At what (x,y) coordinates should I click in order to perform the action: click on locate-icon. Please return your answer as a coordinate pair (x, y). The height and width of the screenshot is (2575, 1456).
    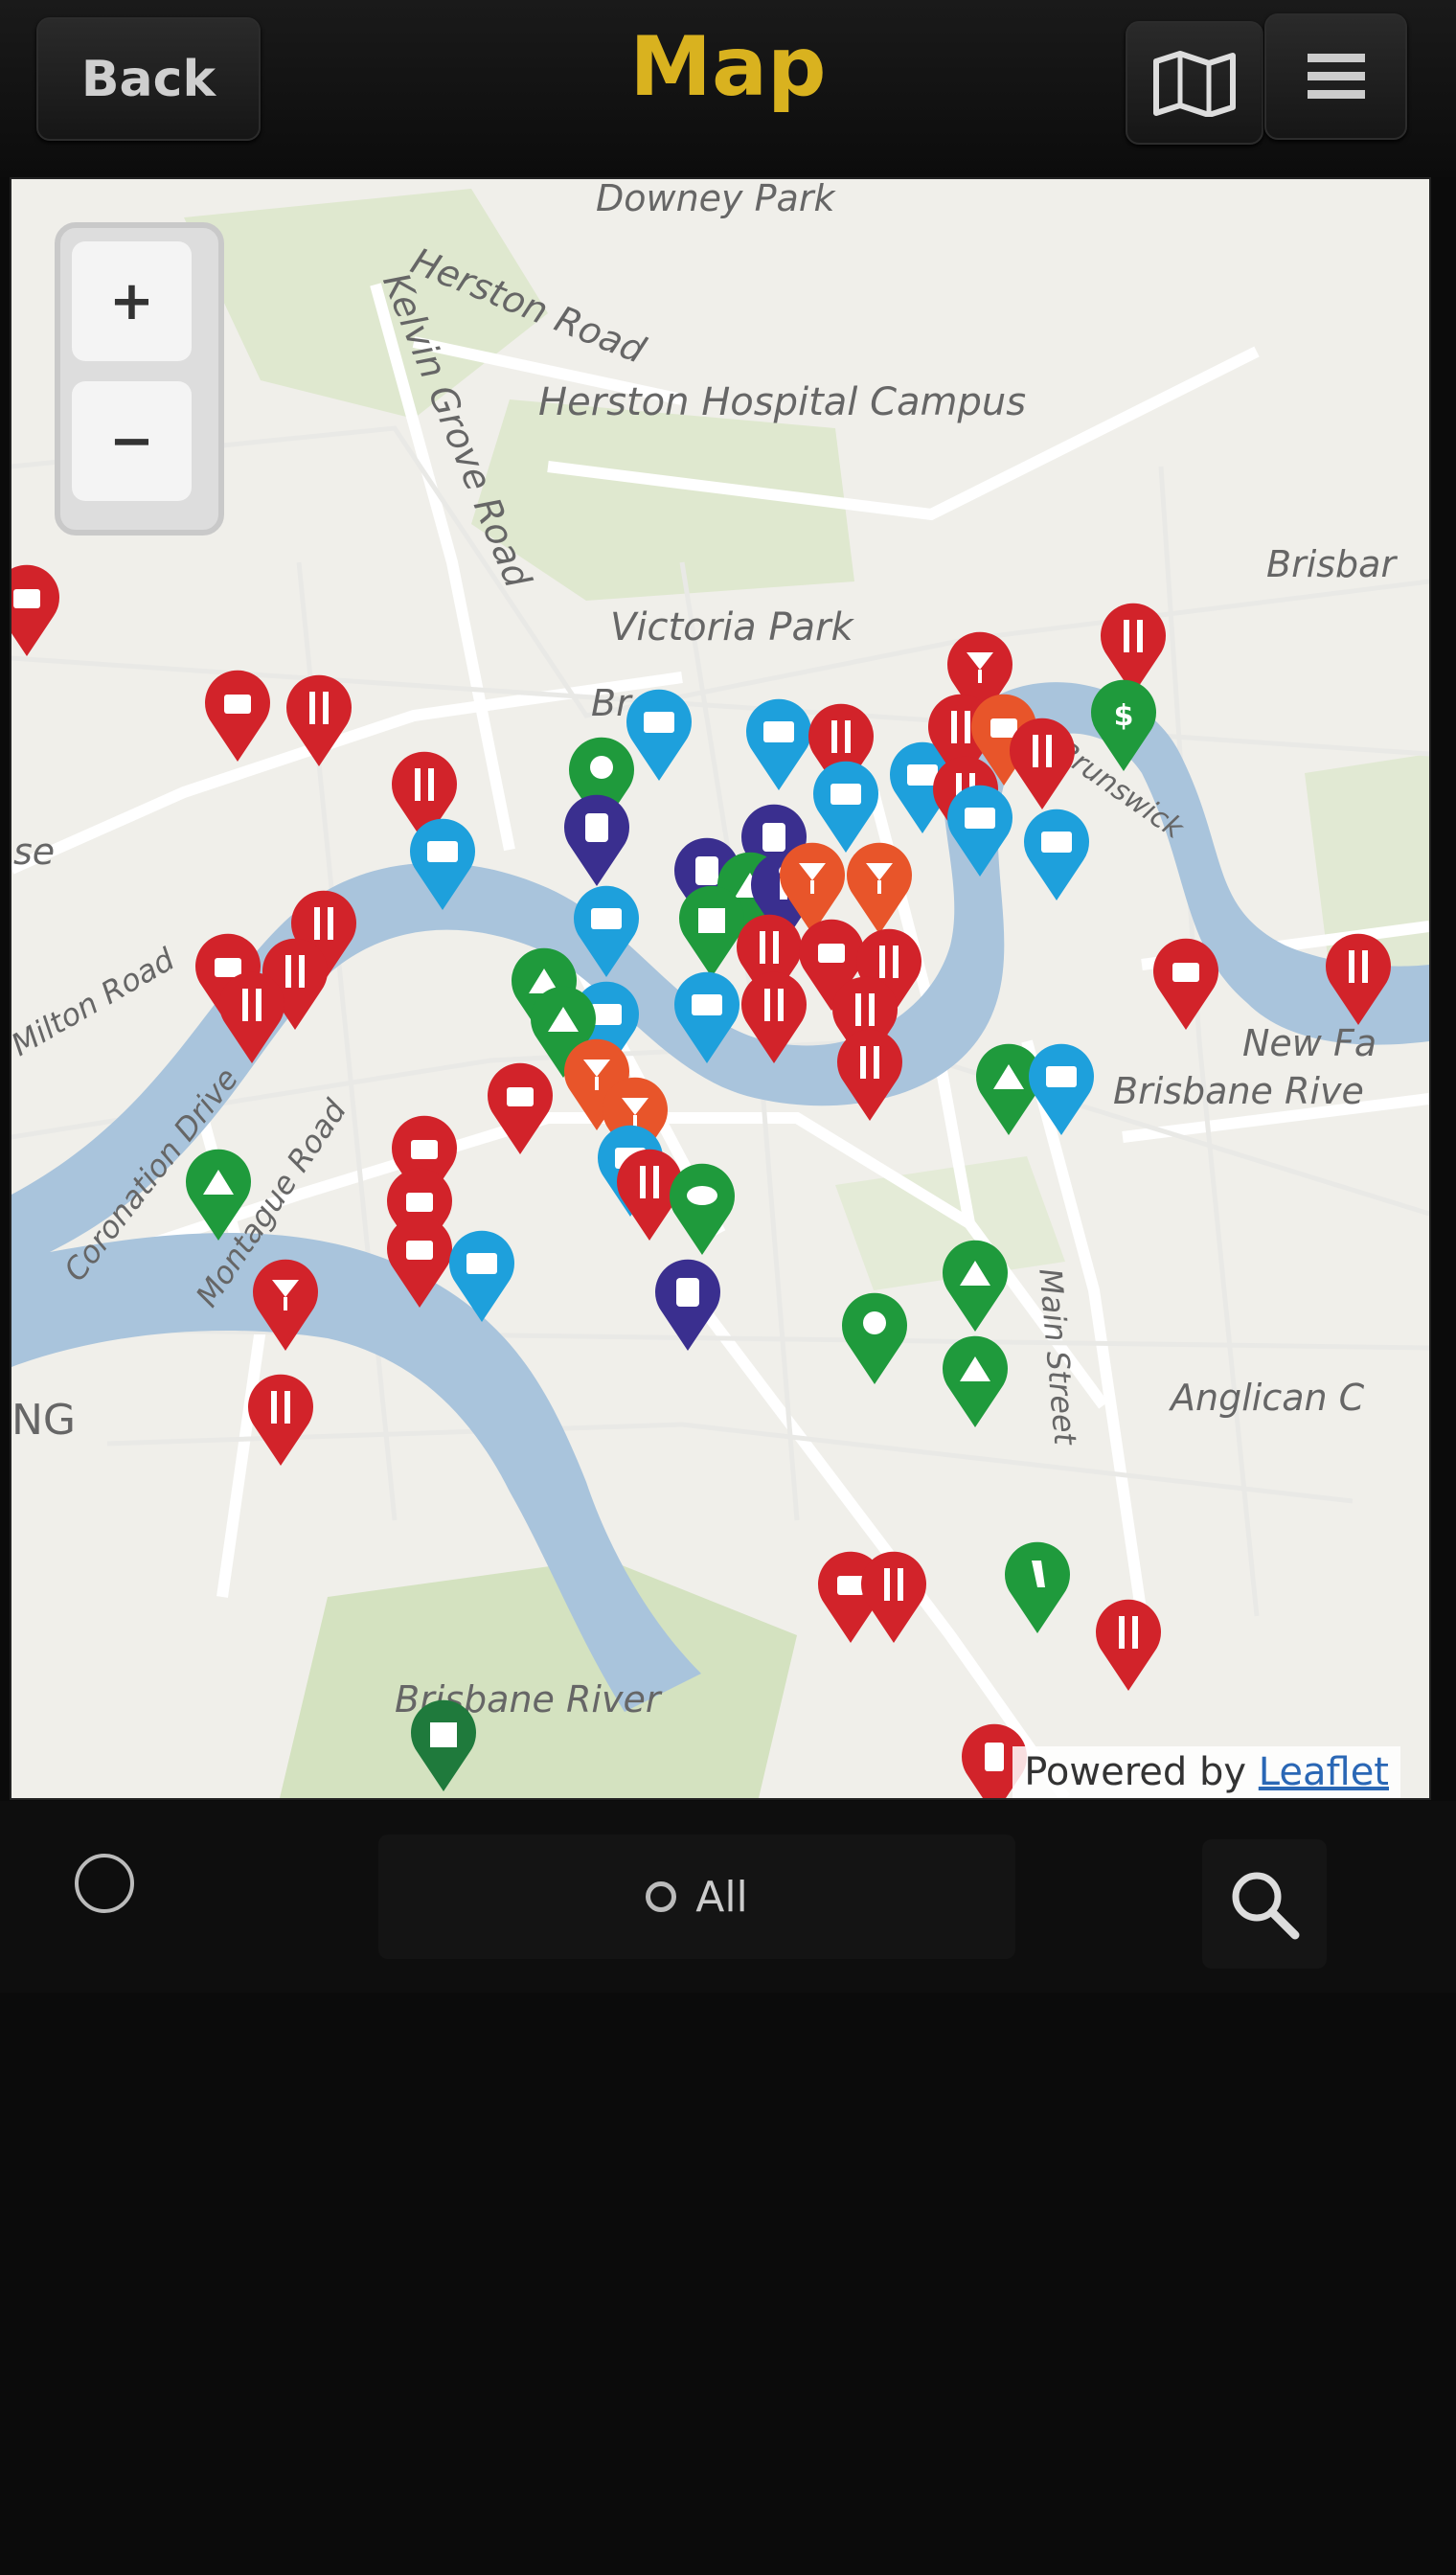
    Looking at the image, I should click on (104, 1883).